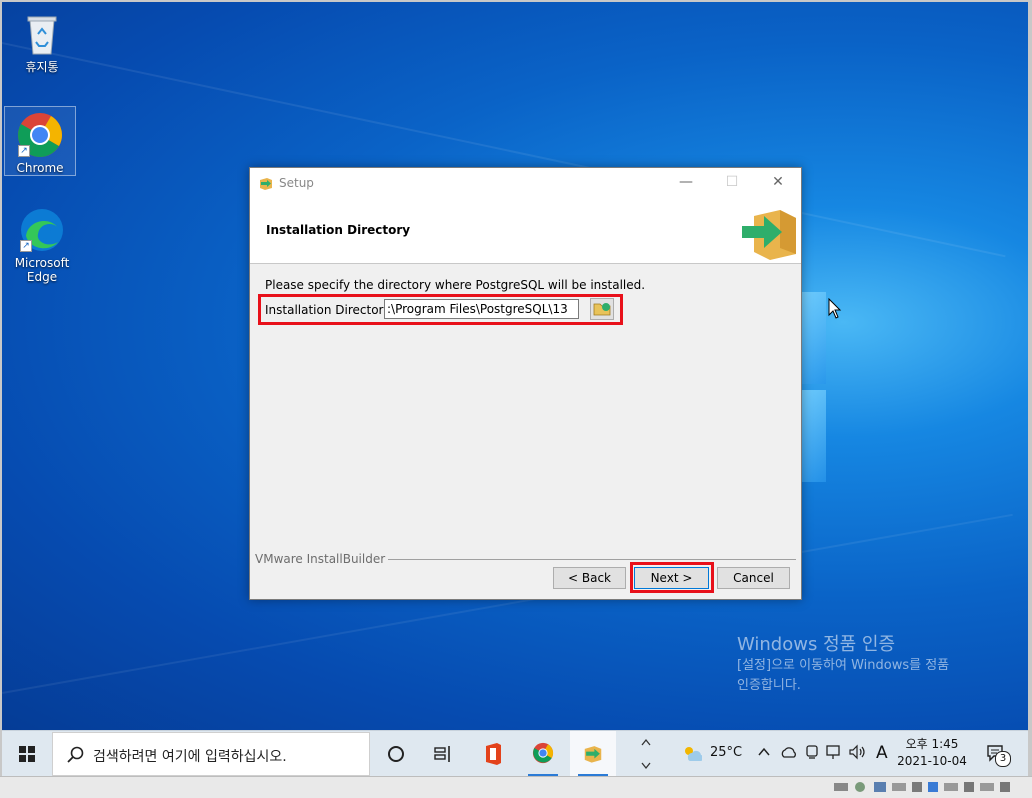 The width and height of the screenshot is (1032, 798). I want to click on edge-icon: ↗, so click(42, 230).